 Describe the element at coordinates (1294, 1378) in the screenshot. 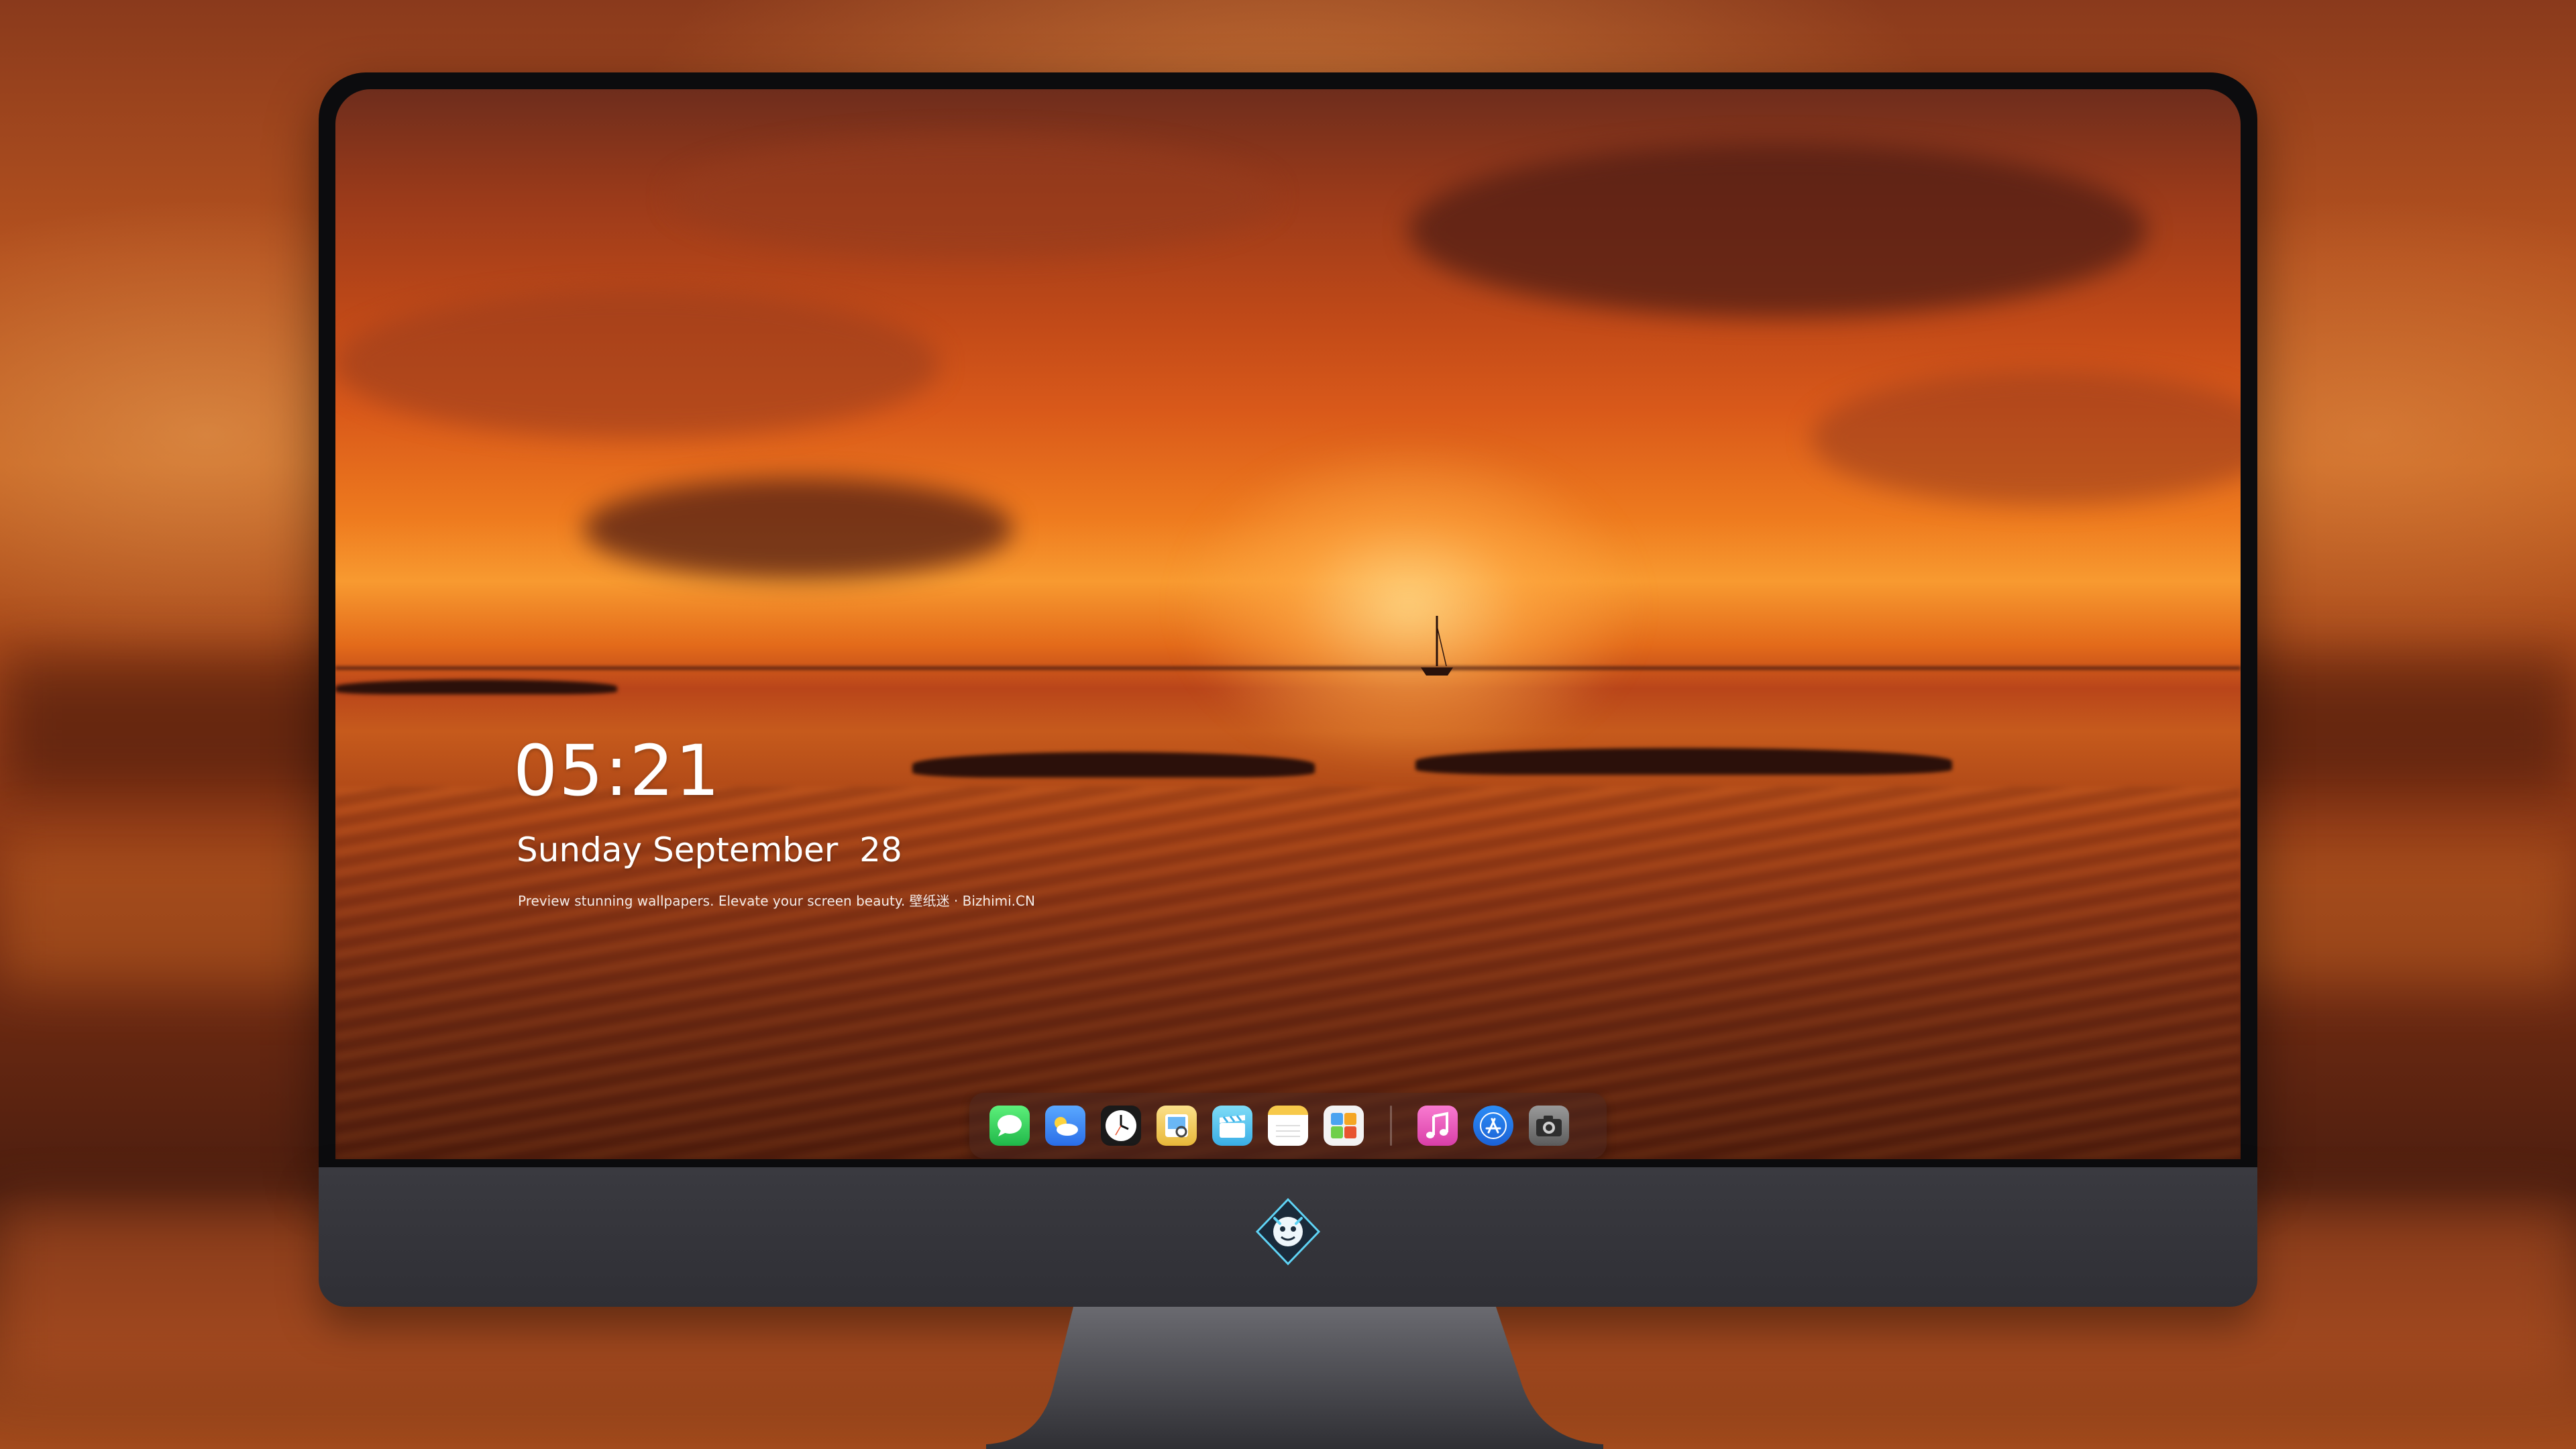

I see `monitor-stand` at that location.